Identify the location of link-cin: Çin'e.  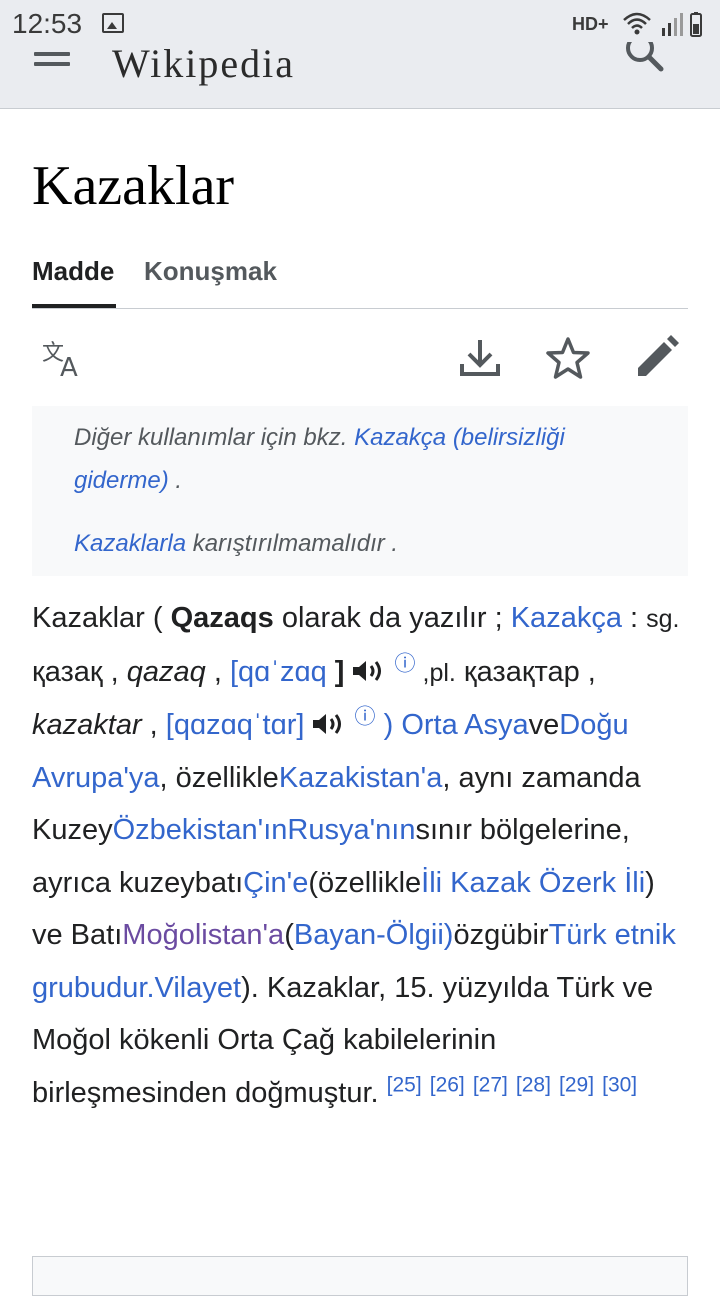
(275, 883).